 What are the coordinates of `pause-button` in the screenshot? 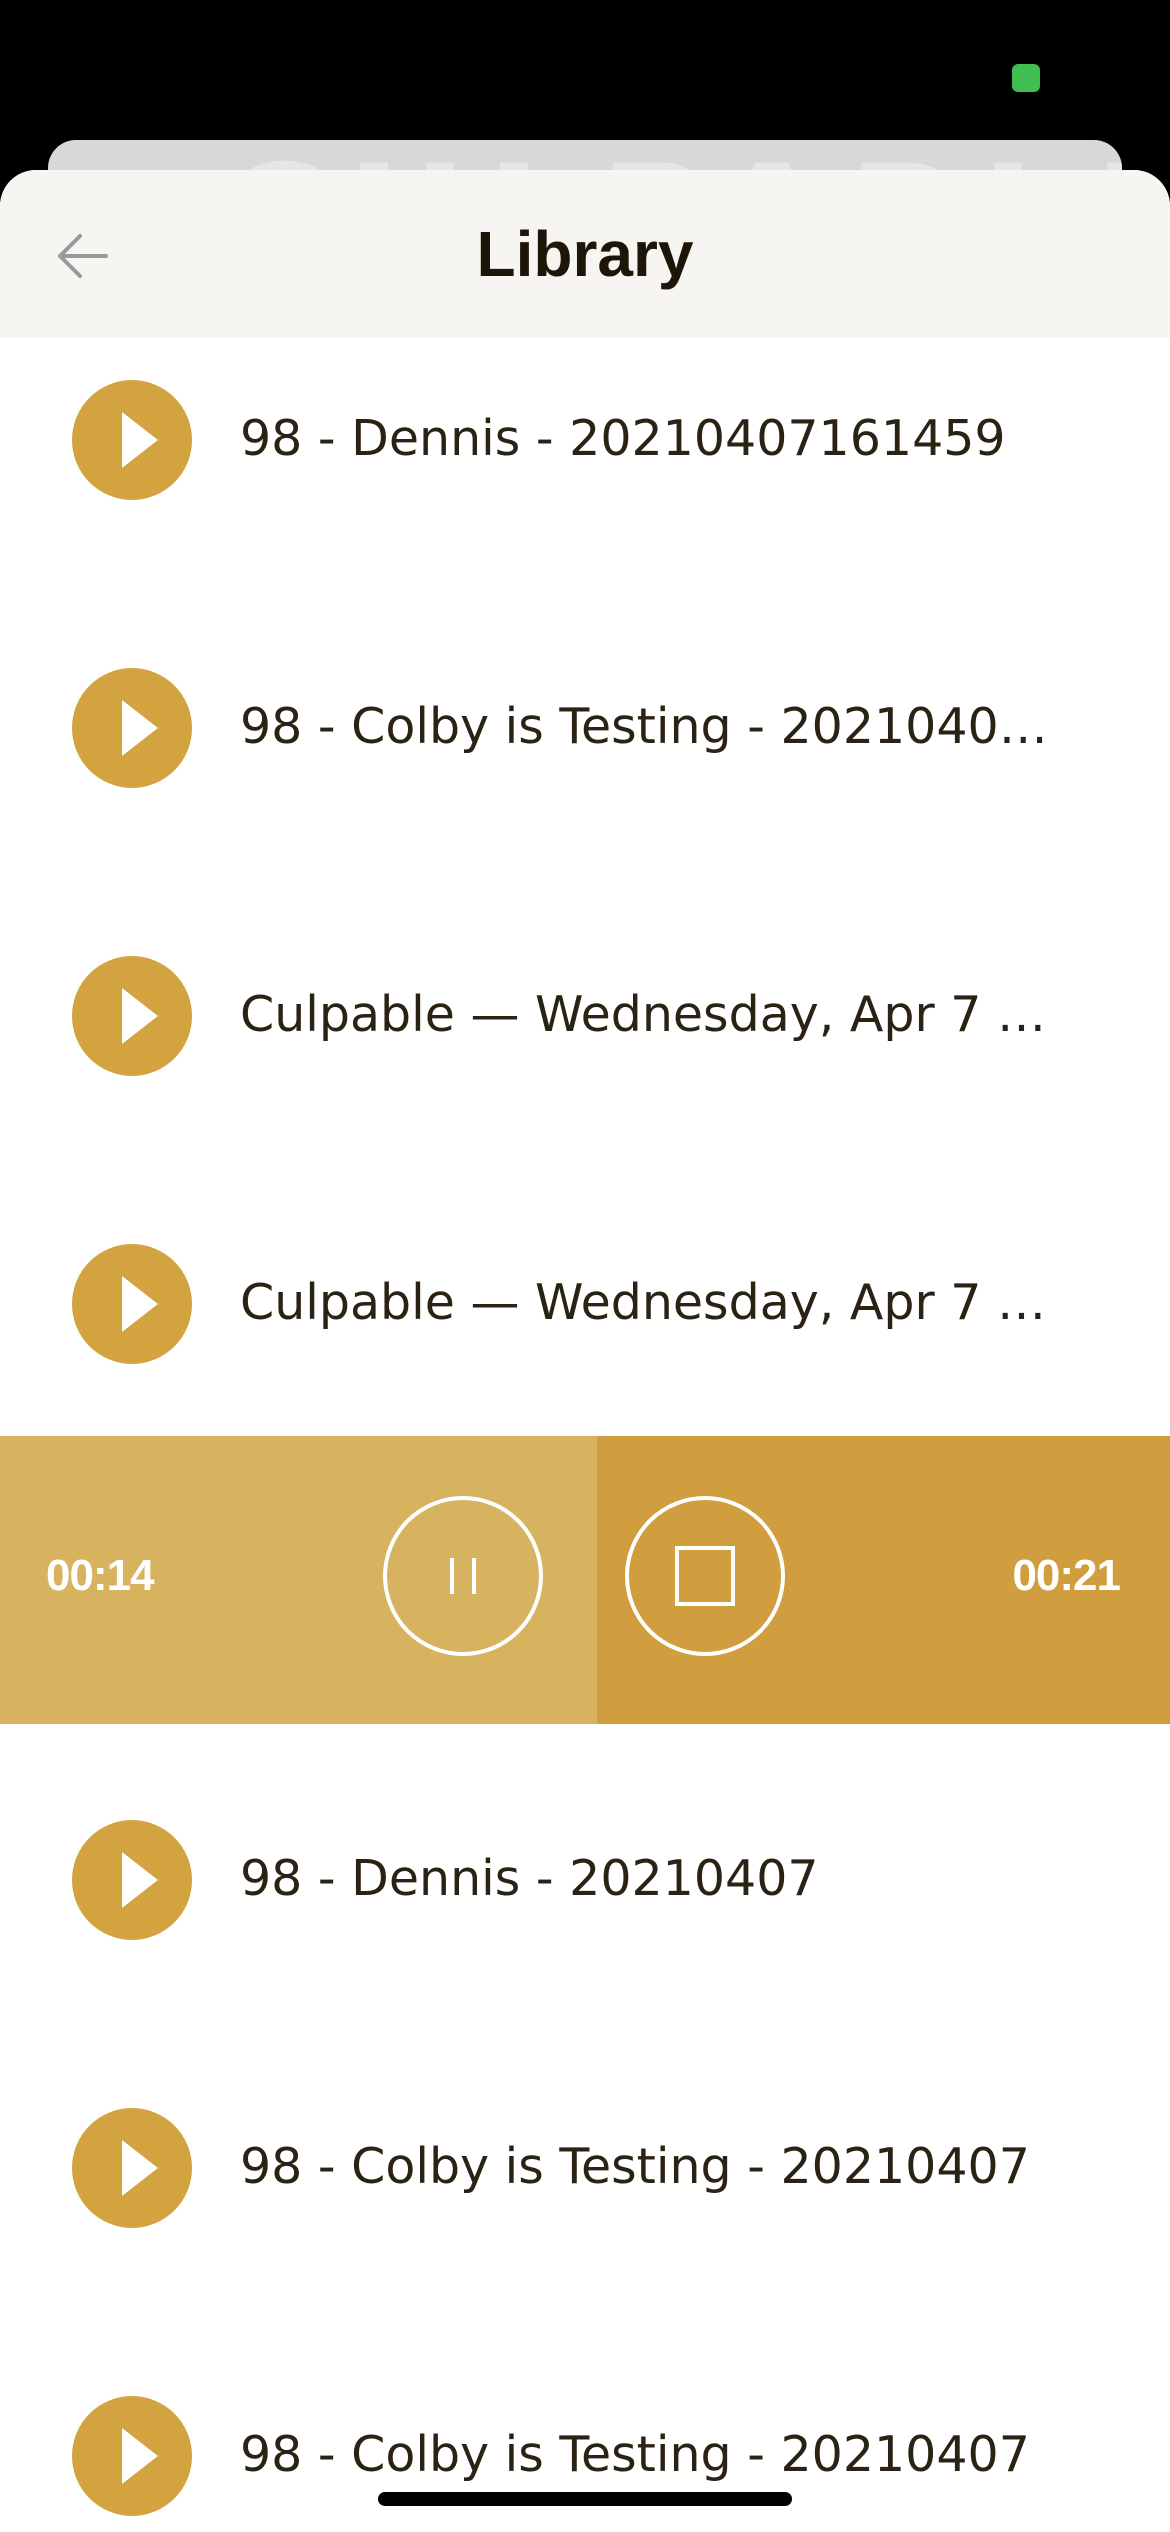 It's located at (463, 1576).